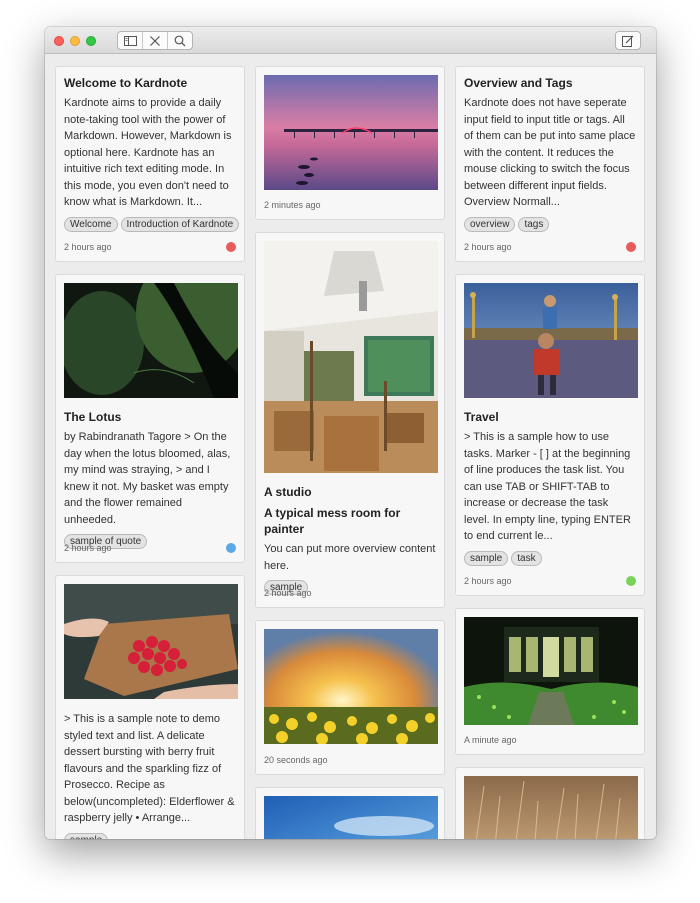 The width and height of the screenshot is (700, 903). Describe the element at coordinates (351, 357) in the screenshot. I see `studio-image` at that location.